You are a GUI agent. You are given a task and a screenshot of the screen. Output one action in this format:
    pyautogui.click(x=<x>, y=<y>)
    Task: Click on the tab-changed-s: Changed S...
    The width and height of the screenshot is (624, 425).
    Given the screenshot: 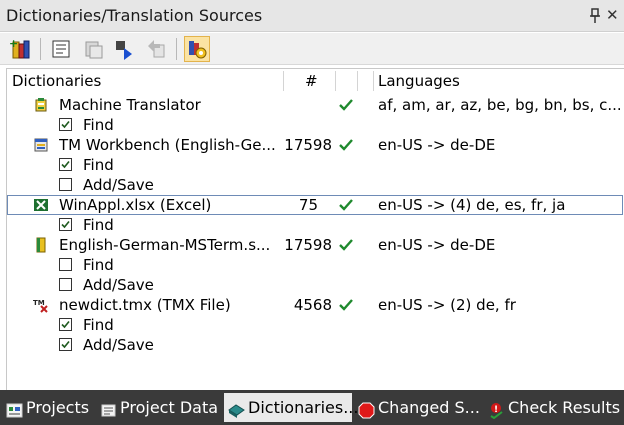 What is the action you would take?
    pyautogui.click(x=417, y=407)
    